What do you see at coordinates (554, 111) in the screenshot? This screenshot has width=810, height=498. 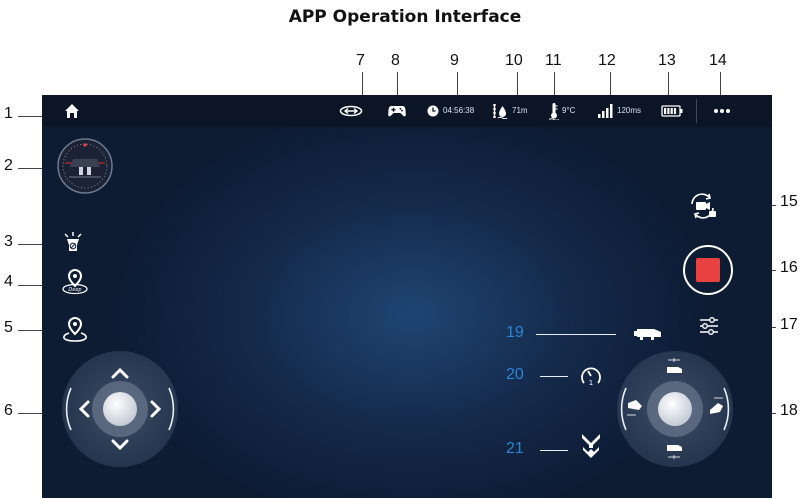 I see `thermometer-icon` at bounding box center [554, 111].